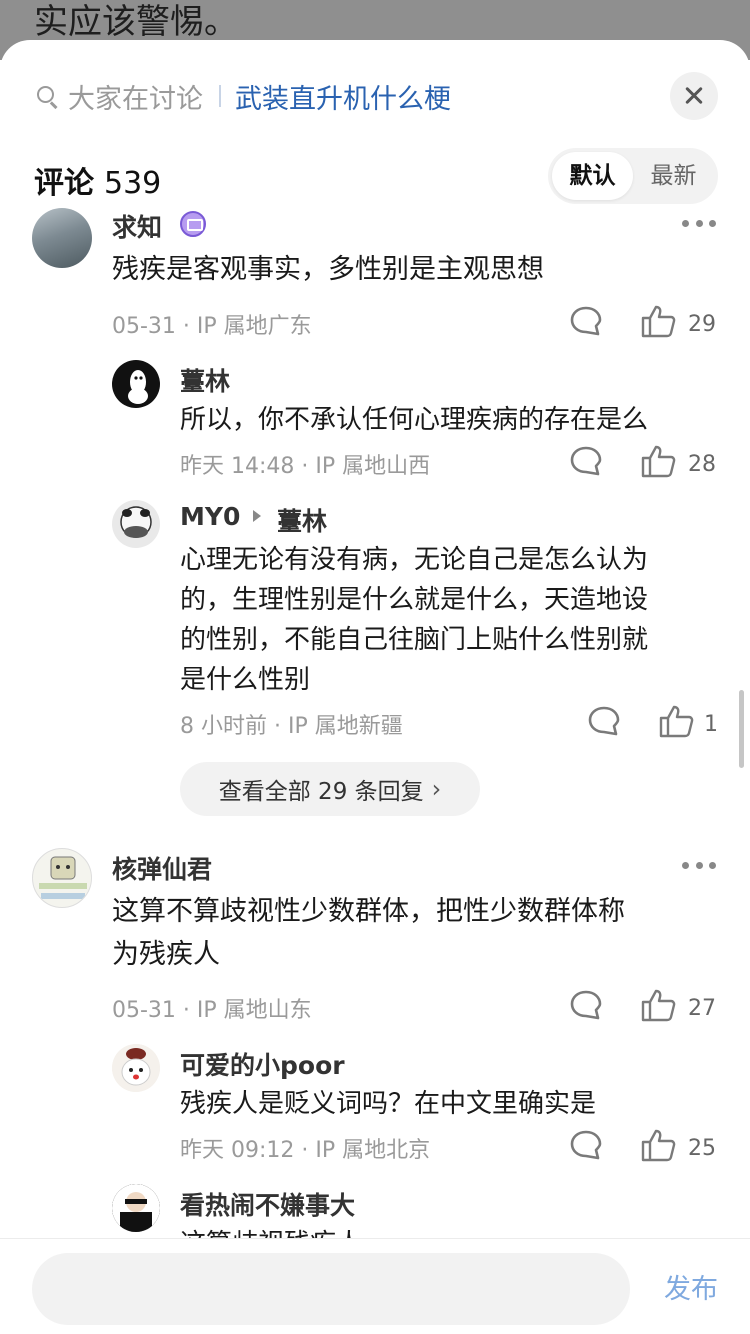 This screenshot has width=750, height=1334. I want to click on sort-default-tab: 默认, so click(592, 176).